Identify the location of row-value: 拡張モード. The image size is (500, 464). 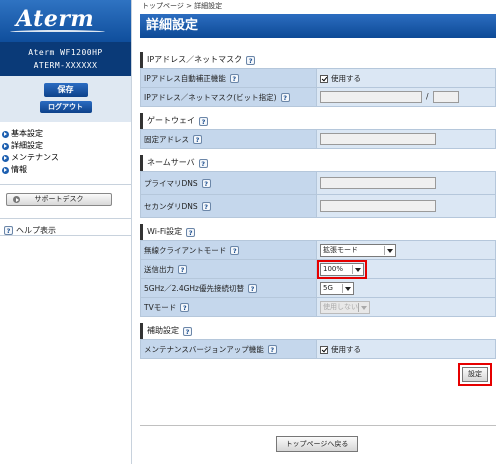
(406, 250).